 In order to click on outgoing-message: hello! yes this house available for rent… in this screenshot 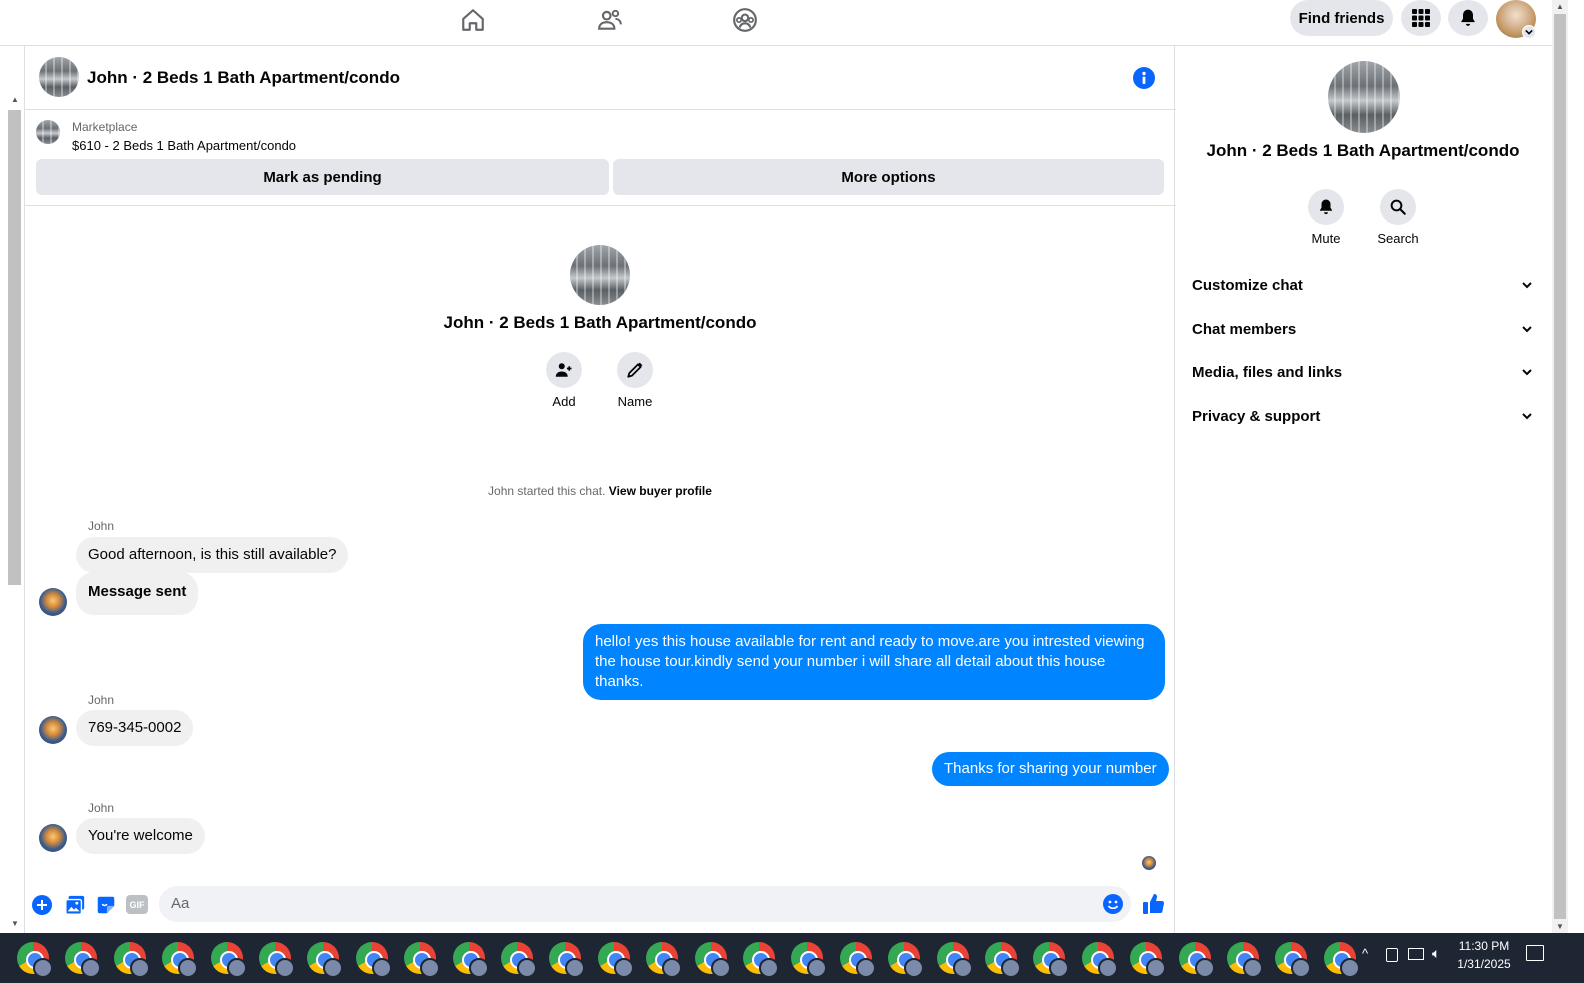, I will do `click(874, 662)`.